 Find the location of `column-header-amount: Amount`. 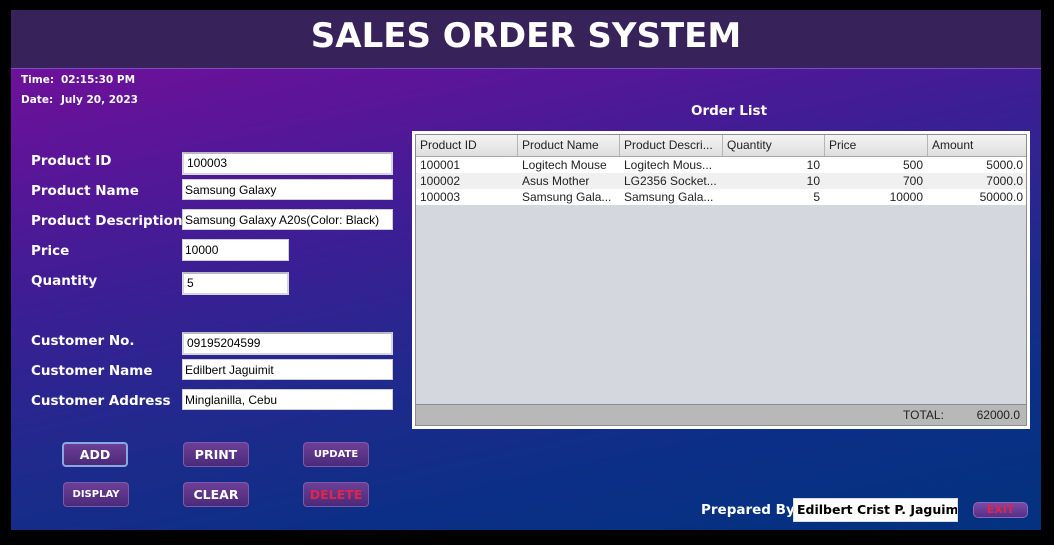

column-header-amount: Amount is located at coordinates (978, 145).